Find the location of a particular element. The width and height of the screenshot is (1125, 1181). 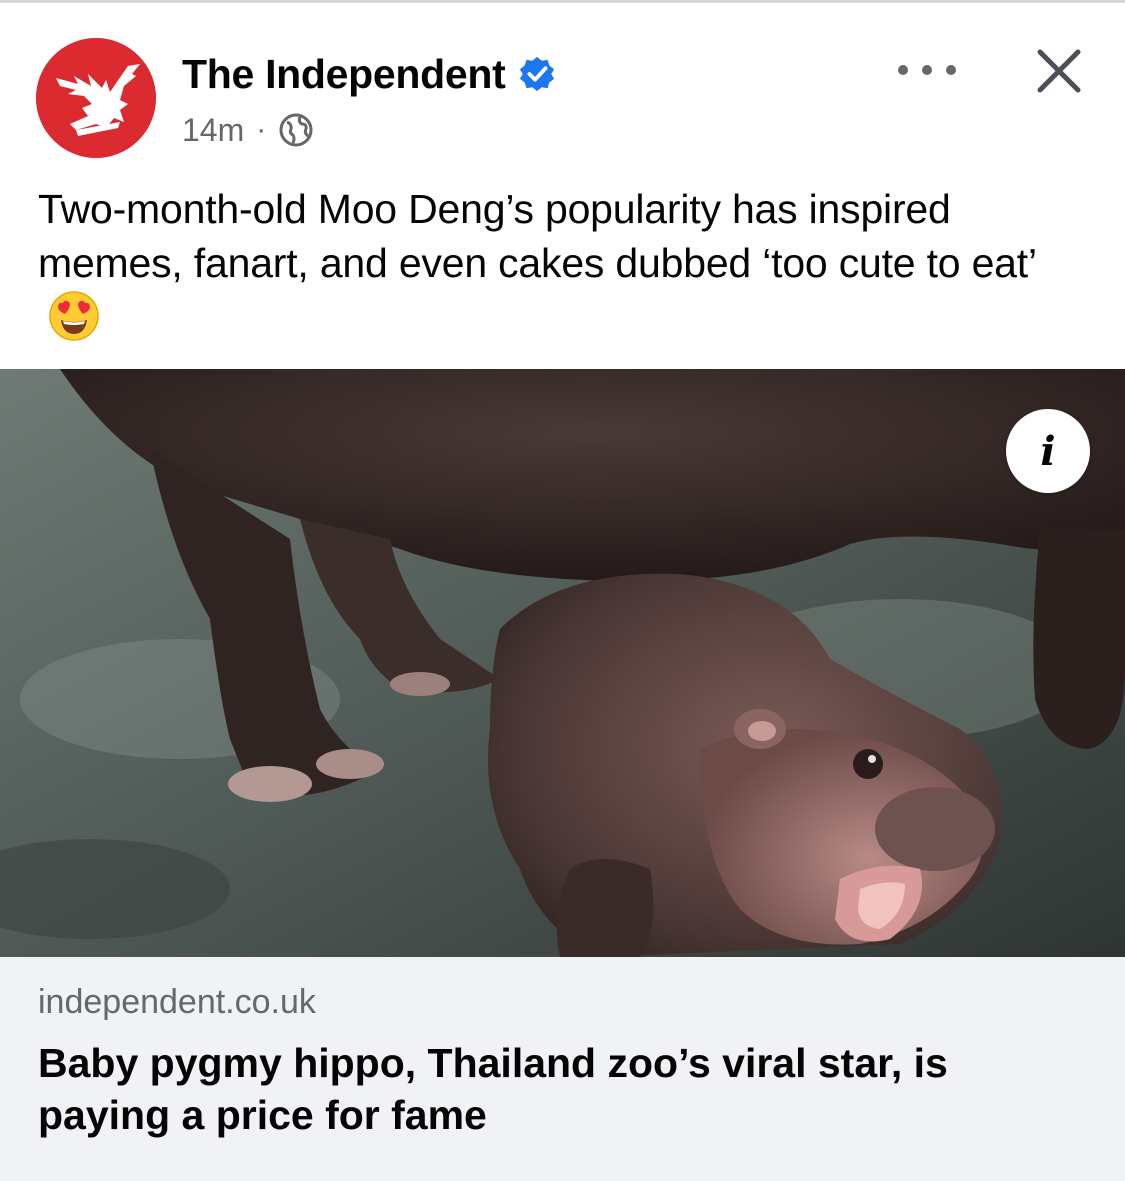

close-button is located at coordinates (1059, 71).